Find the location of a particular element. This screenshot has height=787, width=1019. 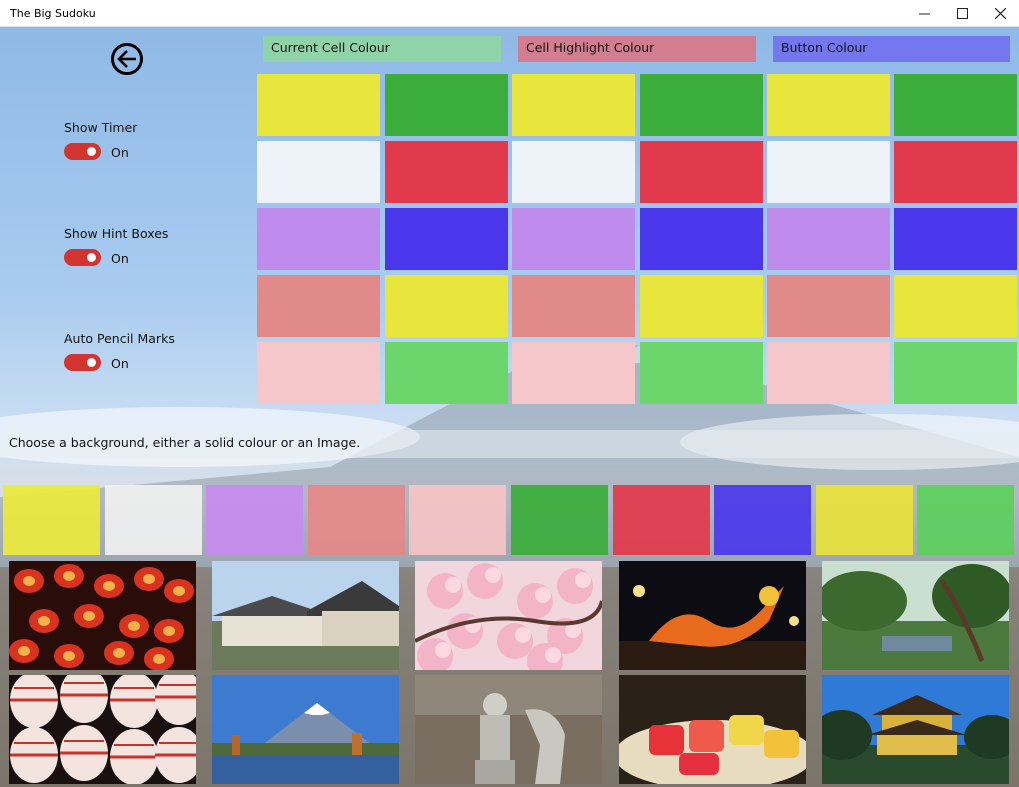

minimize-button is located at coordinates (924, 13).